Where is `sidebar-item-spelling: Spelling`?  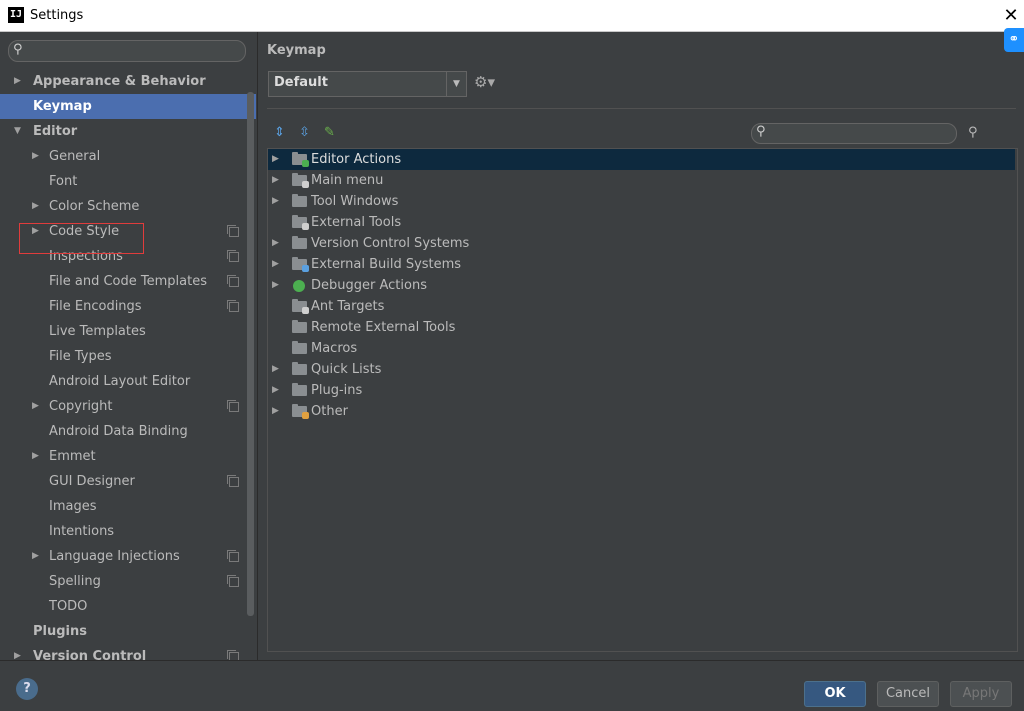
sidebar-item-spelling: Spelling is located at coordinates (128, 581).